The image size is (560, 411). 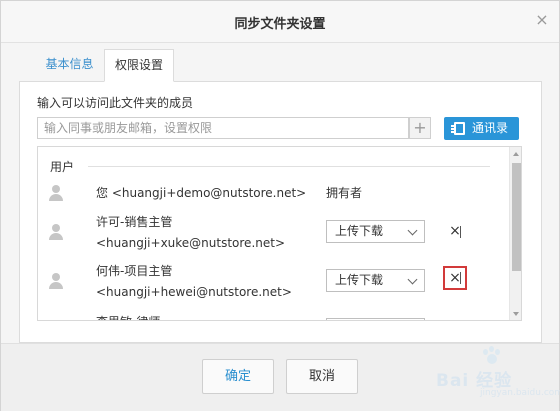 What do you see at coordinates (344, 193) in the screenshot?
I see `owner-role-label: 拥有者` at bounding box center [344, 193].